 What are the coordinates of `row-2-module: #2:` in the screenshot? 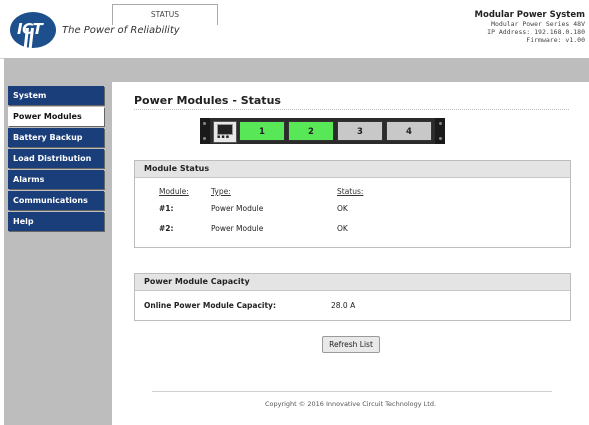 It's located at (166, 228).